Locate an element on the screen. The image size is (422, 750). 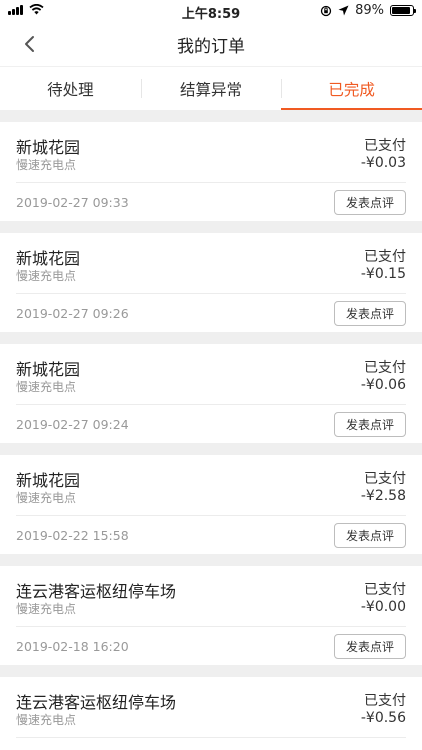
order-card-header: 新城花园 慢速充电点 已支付 -¥0.03 is located at coordinates (211, 152).